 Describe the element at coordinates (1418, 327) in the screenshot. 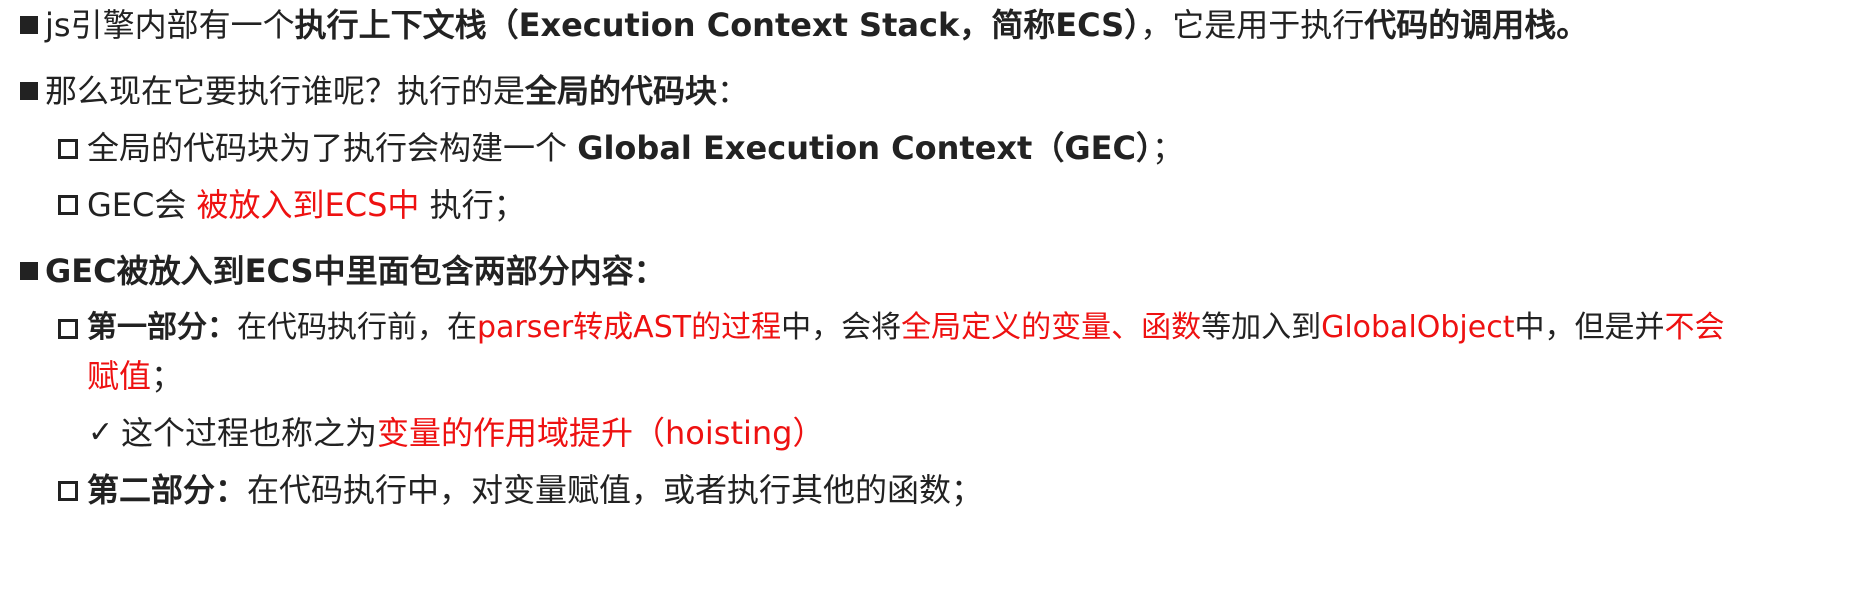

I see `text-segment-red: GlobalObject` at that location.